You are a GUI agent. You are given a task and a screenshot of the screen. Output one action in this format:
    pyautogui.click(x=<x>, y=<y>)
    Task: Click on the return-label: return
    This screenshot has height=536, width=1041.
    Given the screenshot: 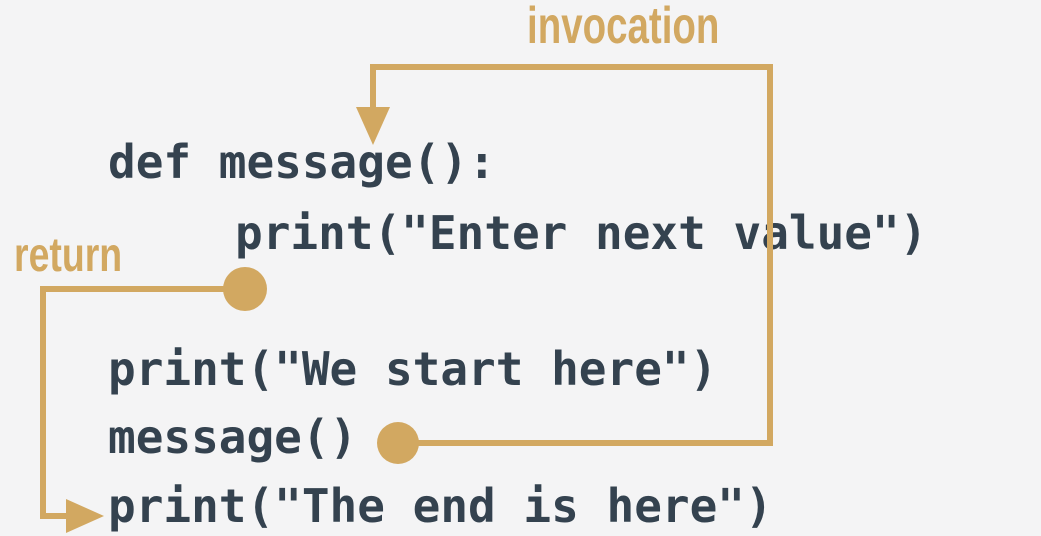 What is the action you would take?
    pyautogui.click(x=68, y=255)
    